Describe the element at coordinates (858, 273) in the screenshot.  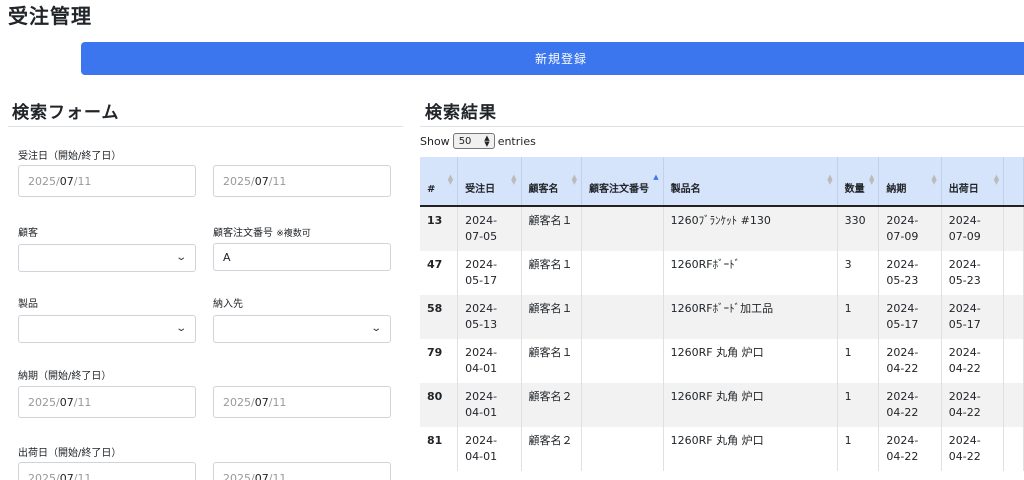
I see `cell-qty: 3` at that location.